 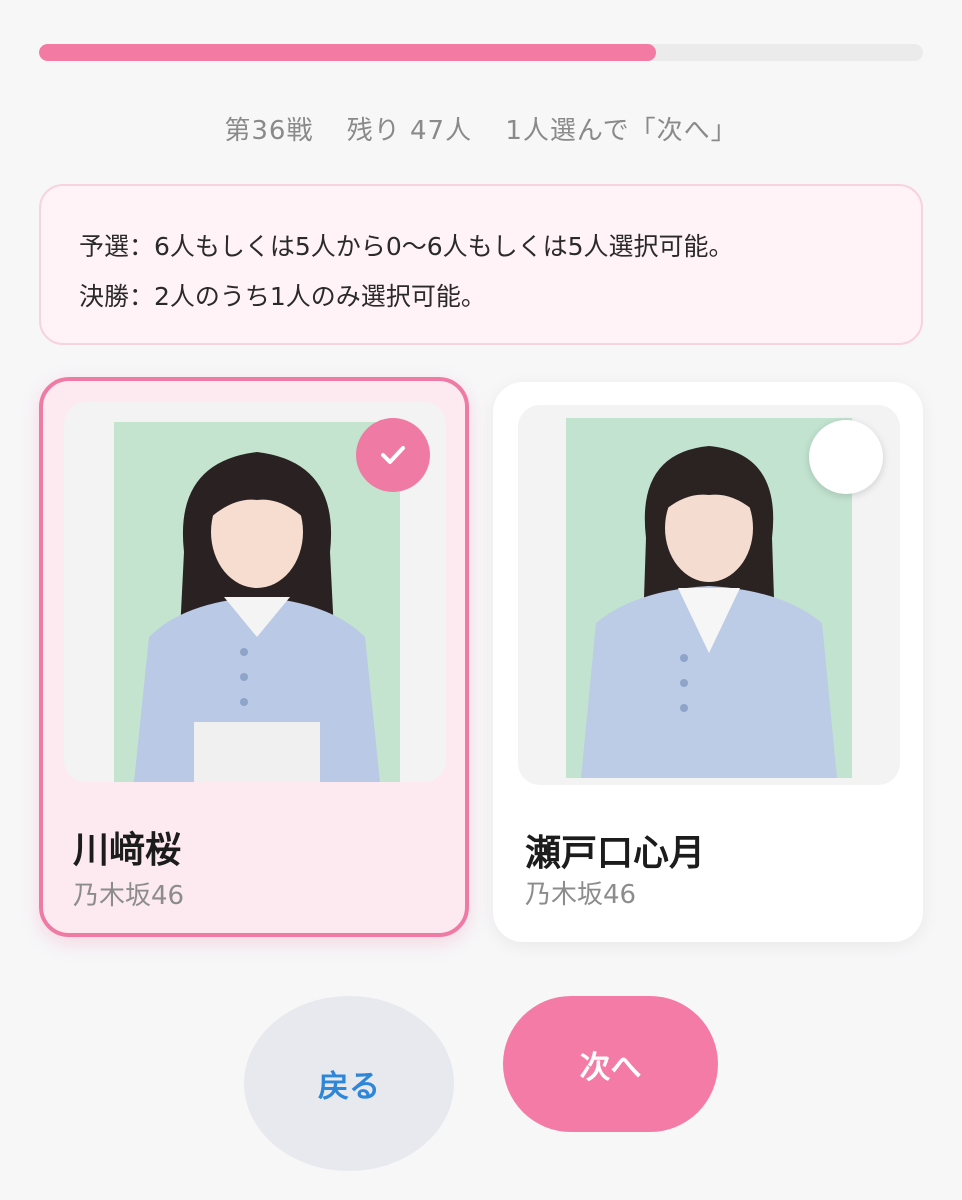 I want to click on selected-check-badge, so click(x=393, y=455).